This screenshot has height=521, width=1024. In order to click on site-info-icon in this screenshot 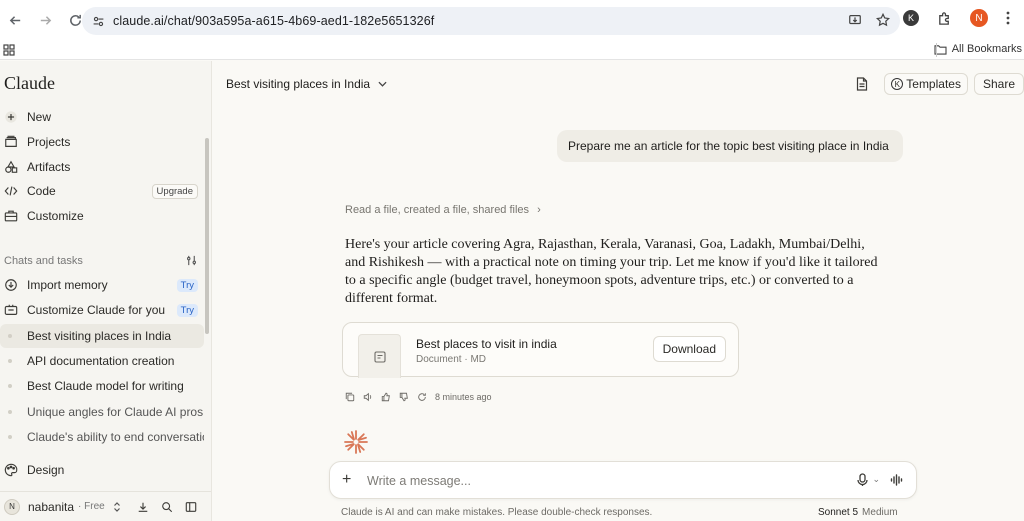, I will do `click(98, 21)`.